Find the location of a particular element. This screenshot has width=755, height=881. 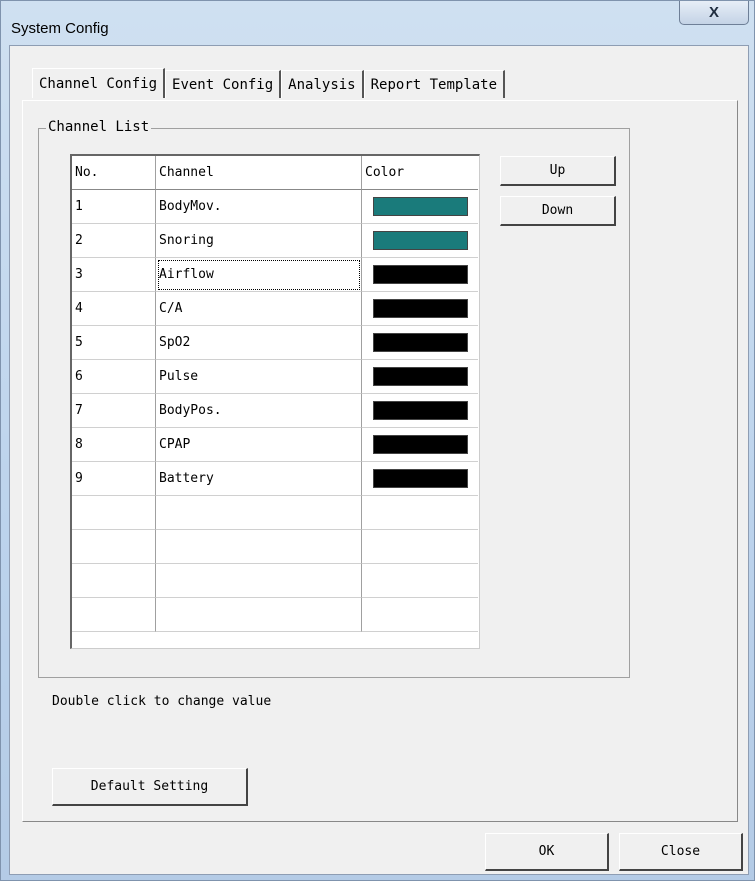

table-row: 6 Pulse is located at coordinates (275, 377).